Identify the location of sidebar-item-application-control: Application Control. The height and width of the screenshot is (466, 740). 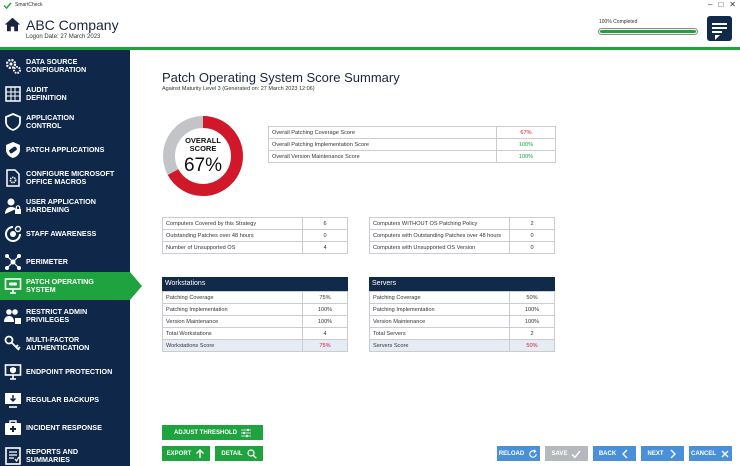
(65, 122).